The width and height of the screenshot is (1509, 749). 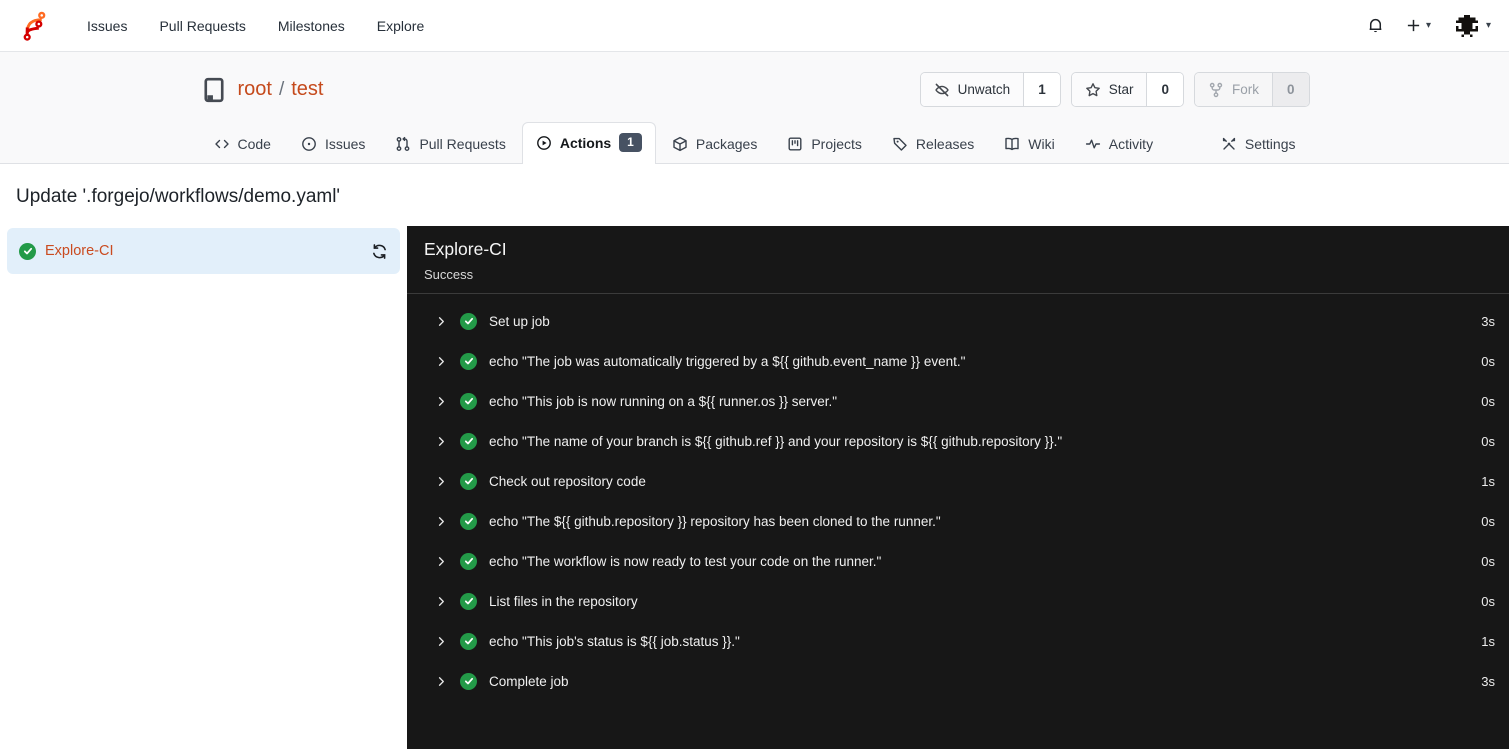 What do you see at coordinates (1270, 144) in the screenshot?
I see `tab-label: Settings` at bounding box center [1270, 144].